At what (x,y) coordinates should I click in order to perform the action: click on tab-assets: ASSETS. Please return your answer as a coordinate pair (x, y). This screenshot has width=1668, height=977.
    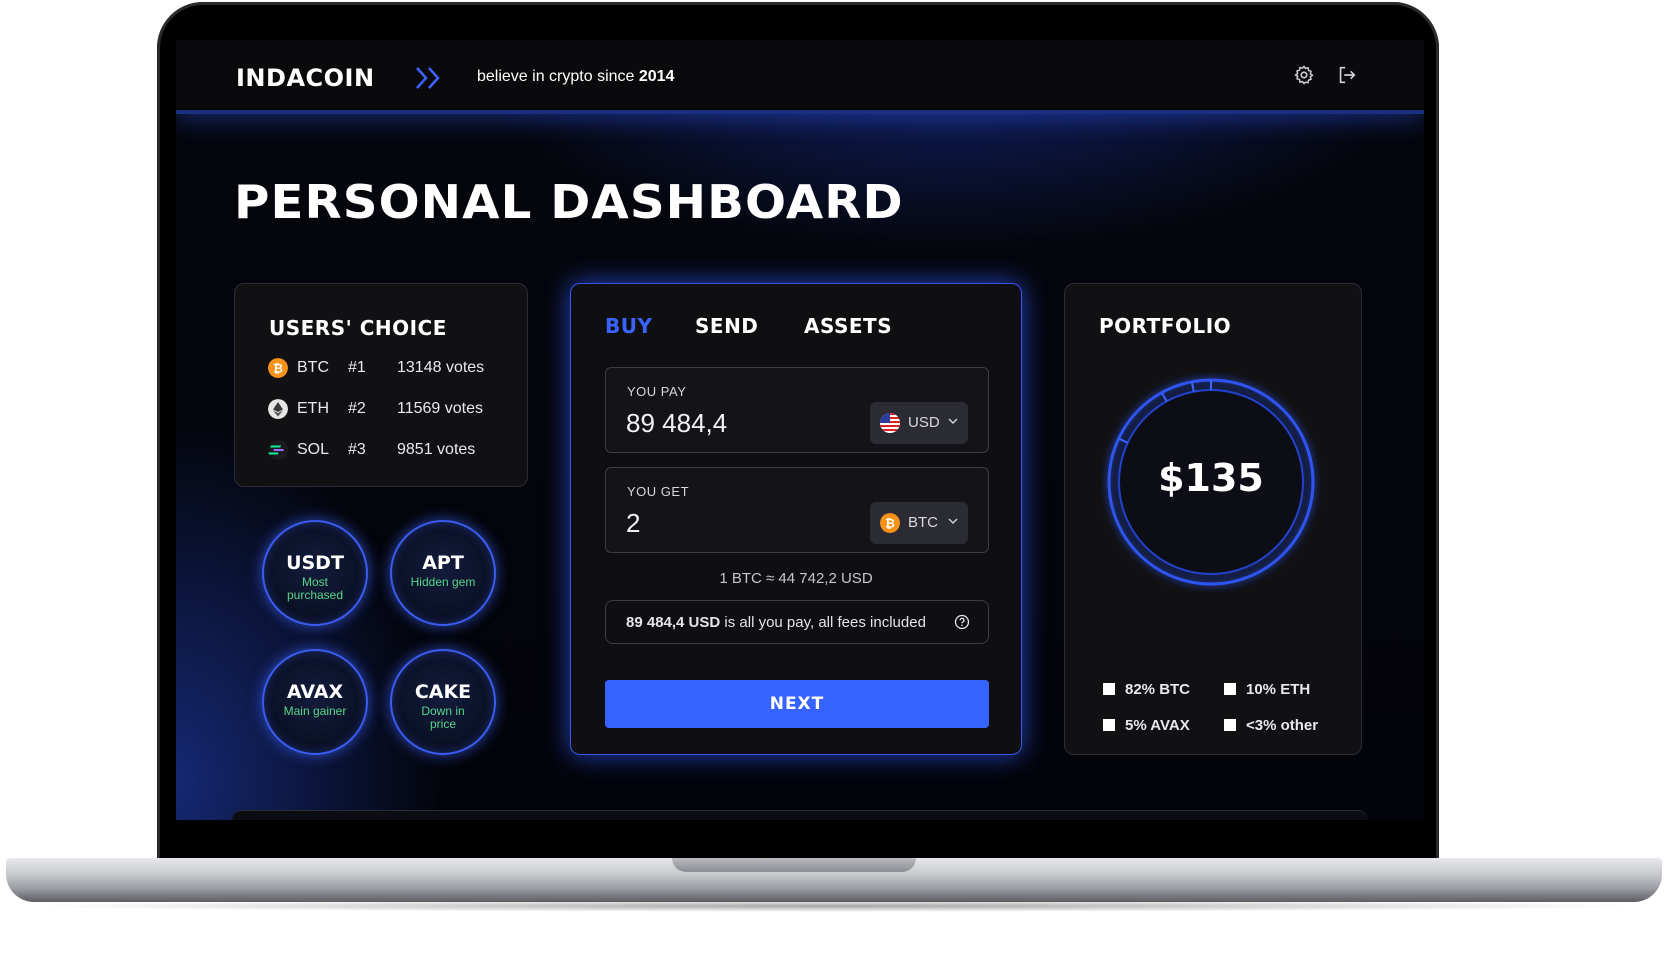
    Looking at the image, I should click on (848, 326).